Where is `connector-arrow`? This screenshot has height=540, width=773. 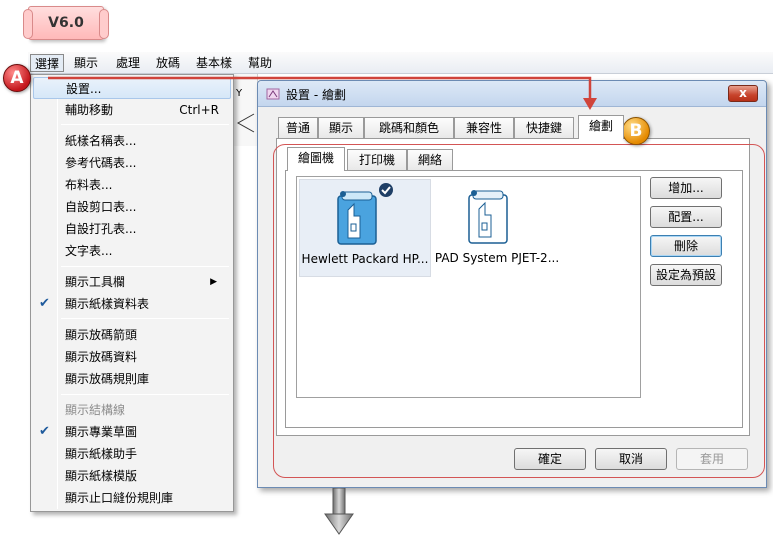
connector-arrow is located at coordinates (322, 93).